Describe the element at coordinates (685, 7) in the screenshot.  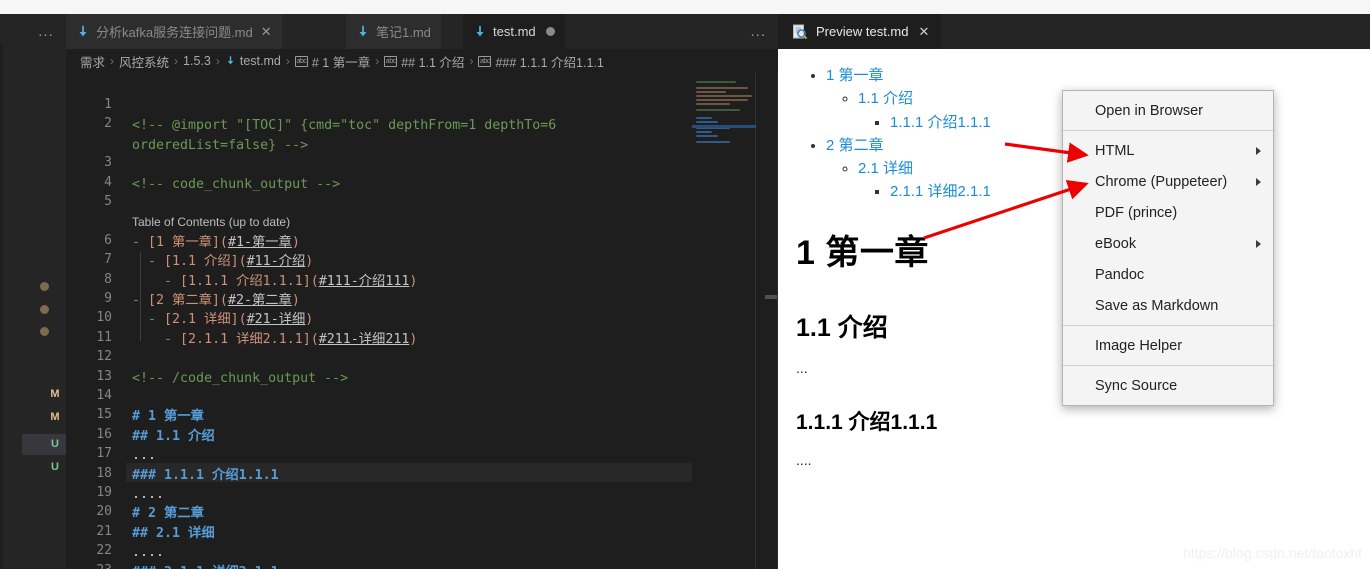
I see `top-chrome-strip` at that location.